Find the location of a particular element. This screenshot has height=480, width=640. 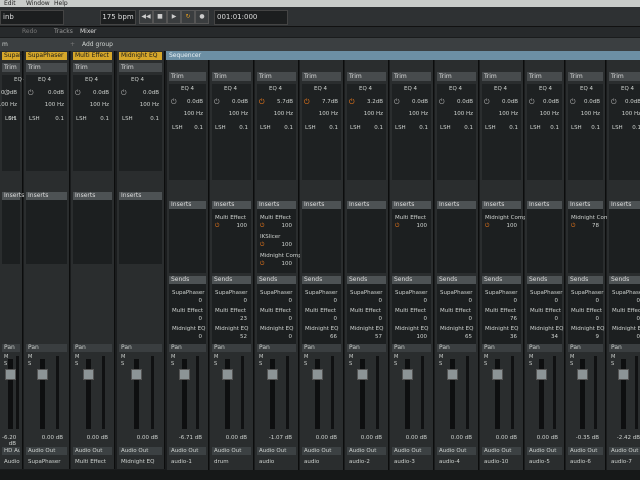

send-value: 66 is located at coordinates (333, 337).